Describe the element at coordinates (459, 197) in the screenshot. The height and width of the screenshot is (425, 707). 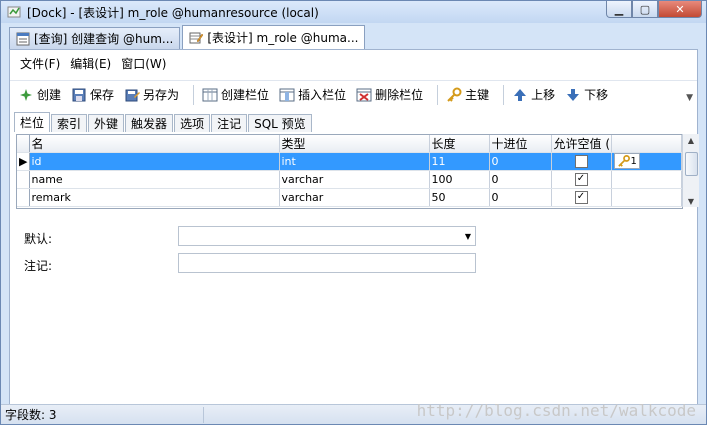
I see `cell-length: 50` at that location.